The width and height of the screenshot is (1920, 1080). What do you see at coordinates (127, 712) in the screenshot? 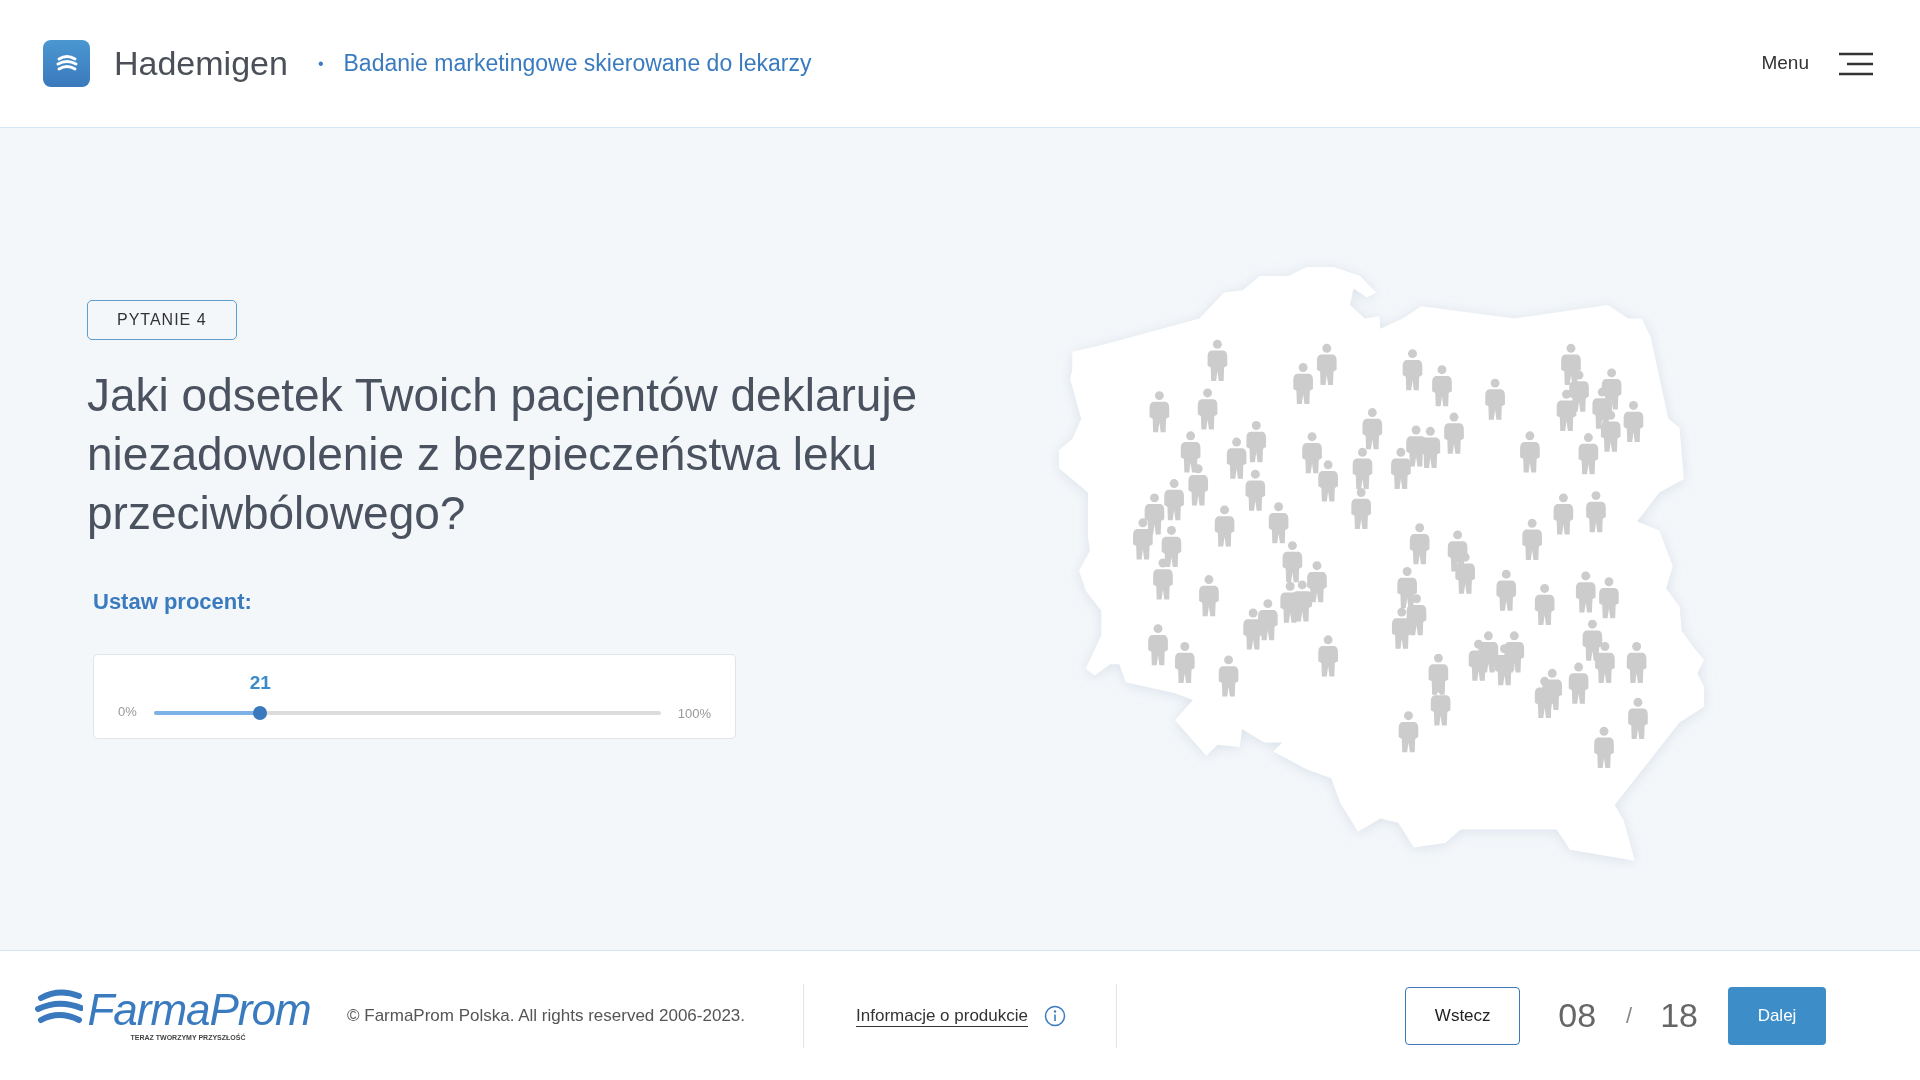
I see `slider-min-label: 0%` at bounding box center [127, 712].